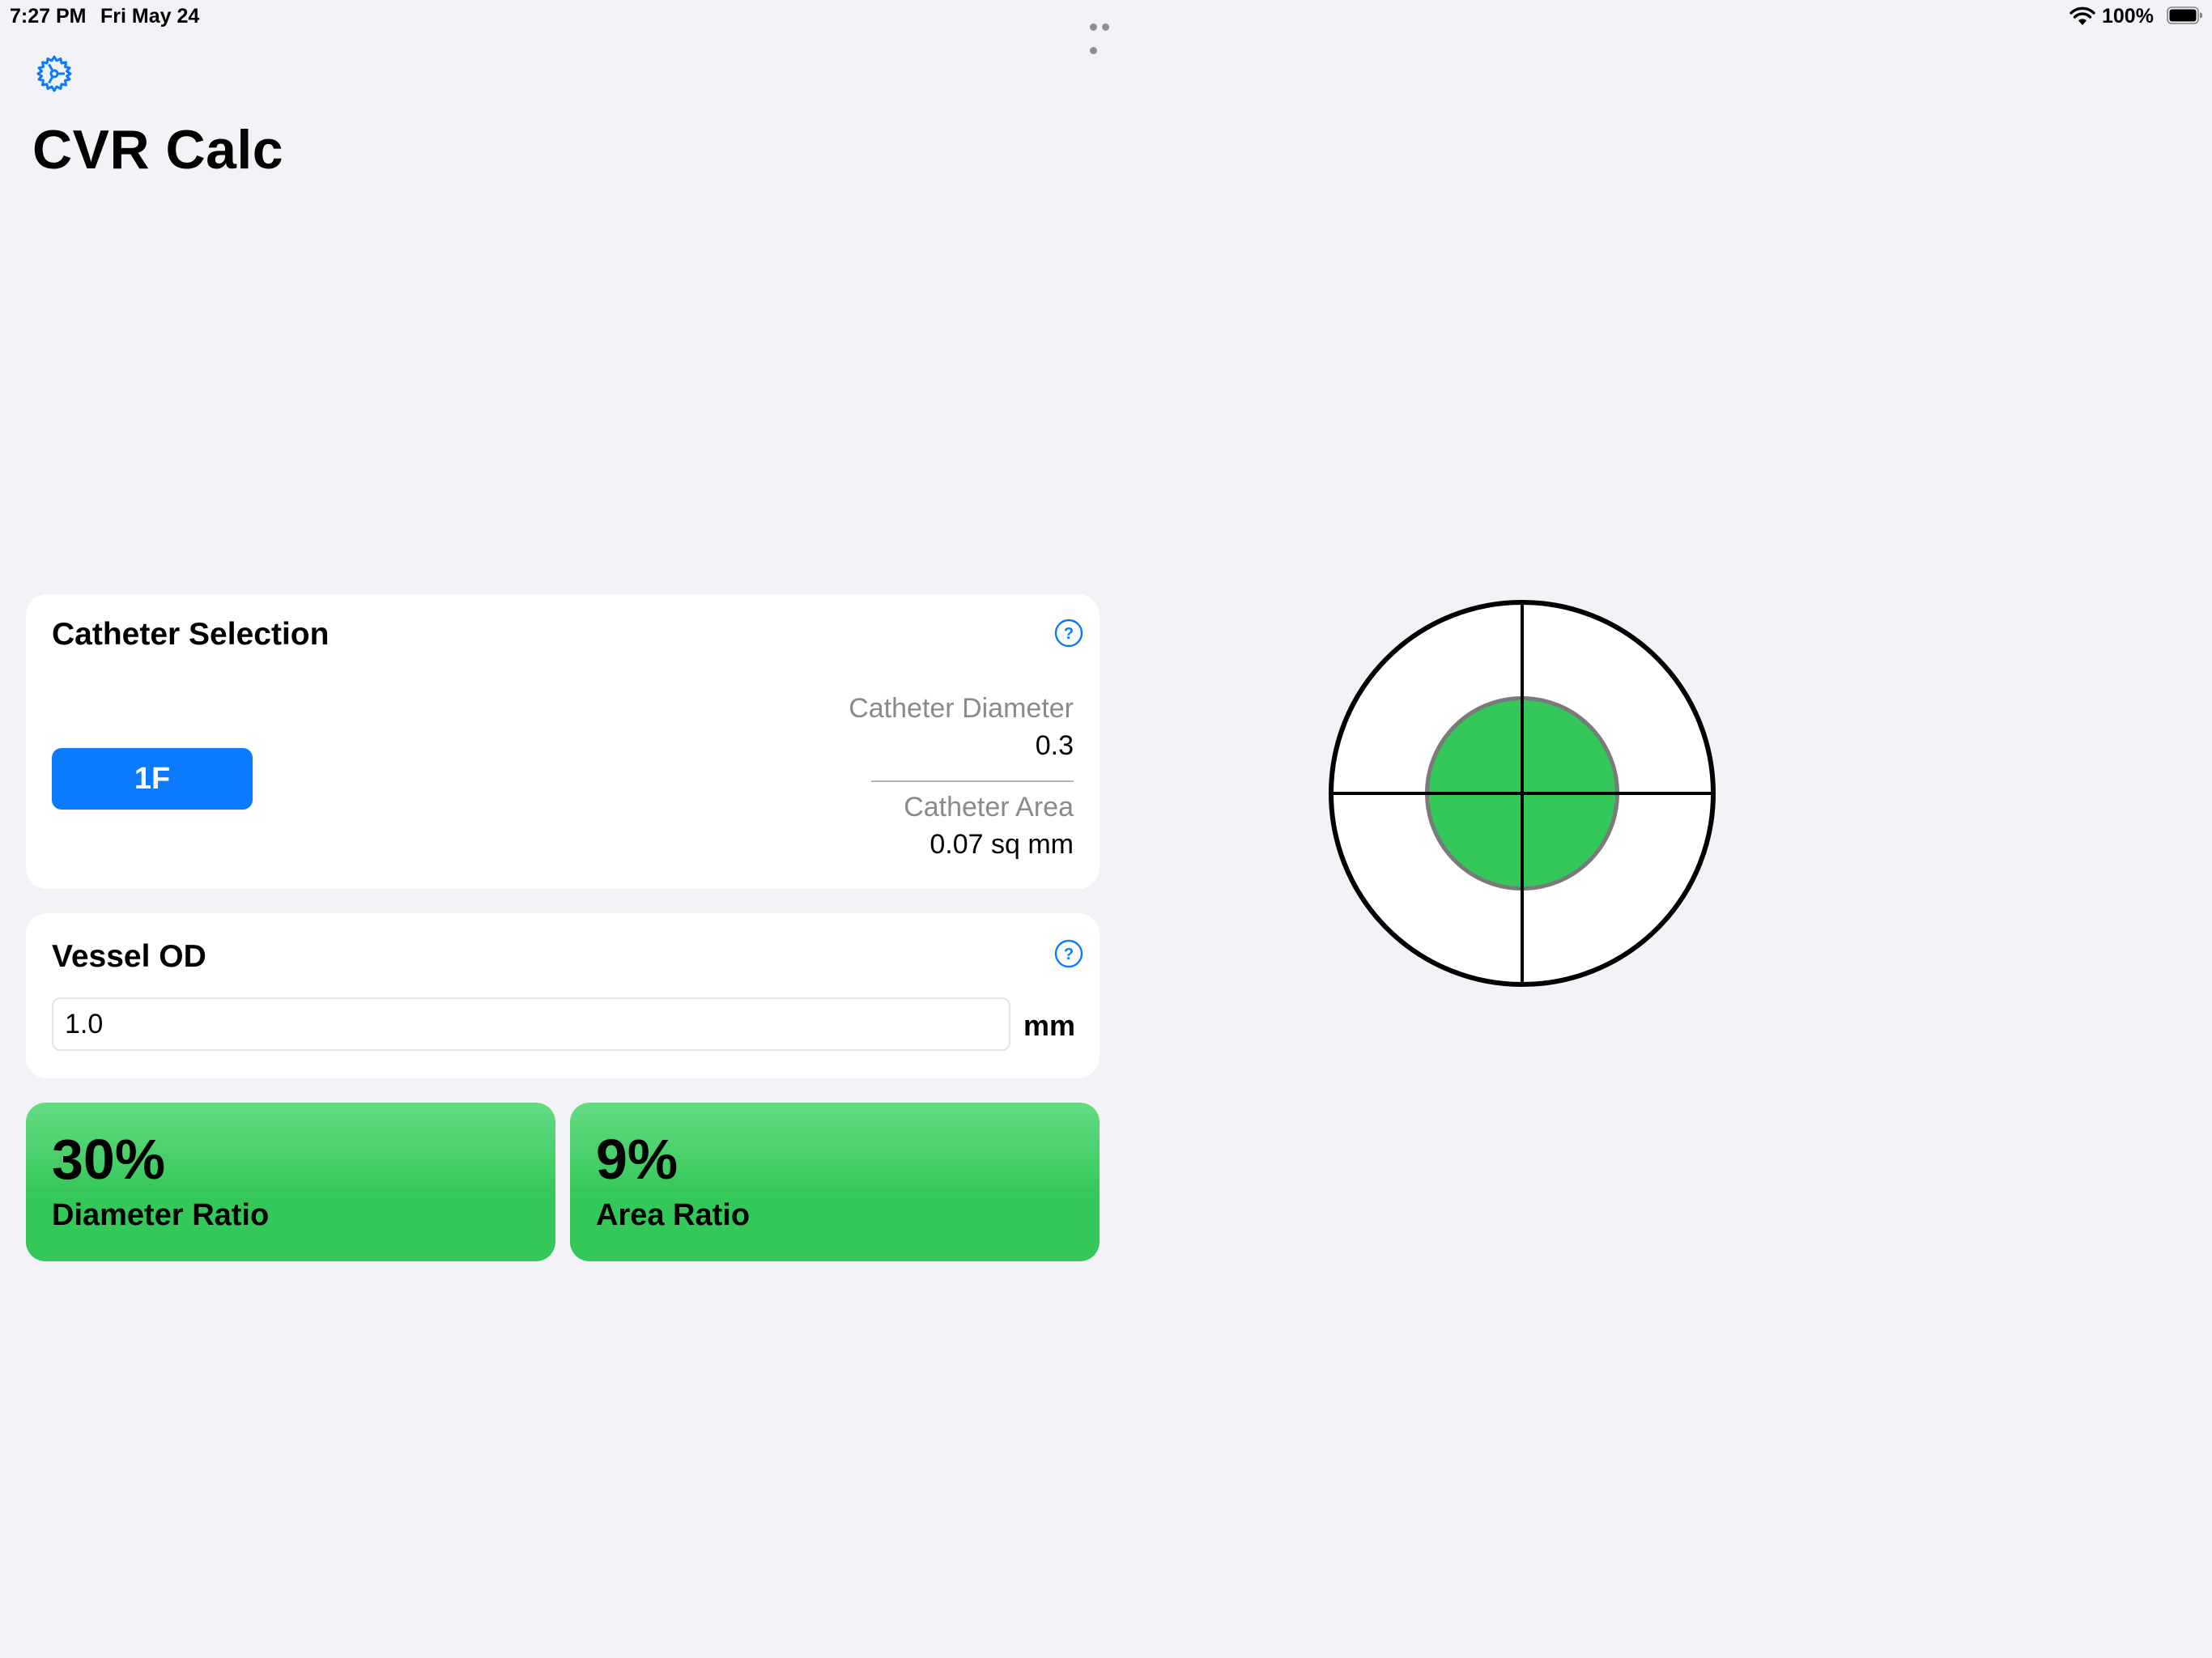 This screenshot has height=1658, width=2212. I want to click on vessel-diagram, so click(1523, 793).